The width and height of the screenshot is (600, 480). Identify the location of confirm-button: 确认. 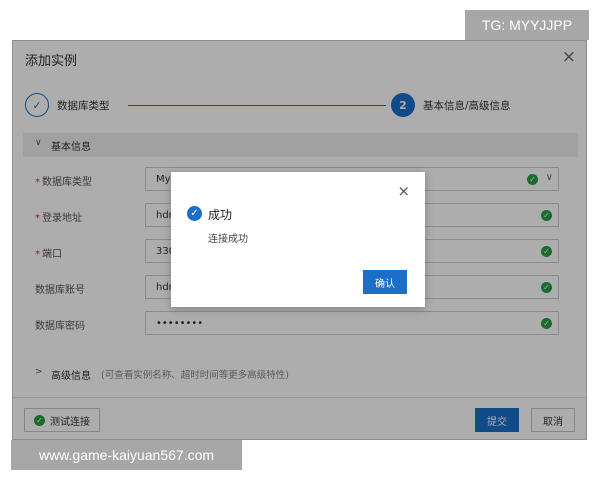
(385, 282).